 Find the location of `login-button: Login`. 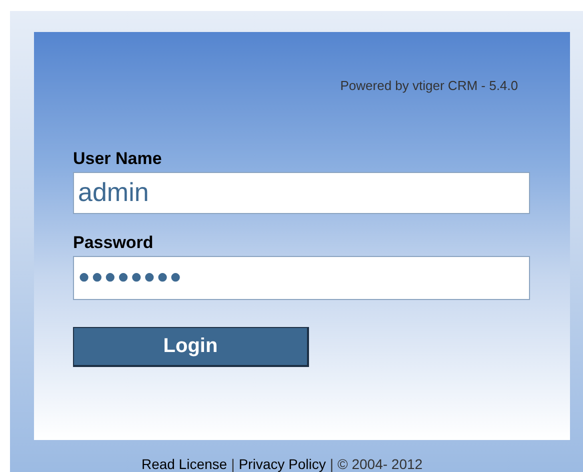

login-button: Login is located at coordinates (191, 346).